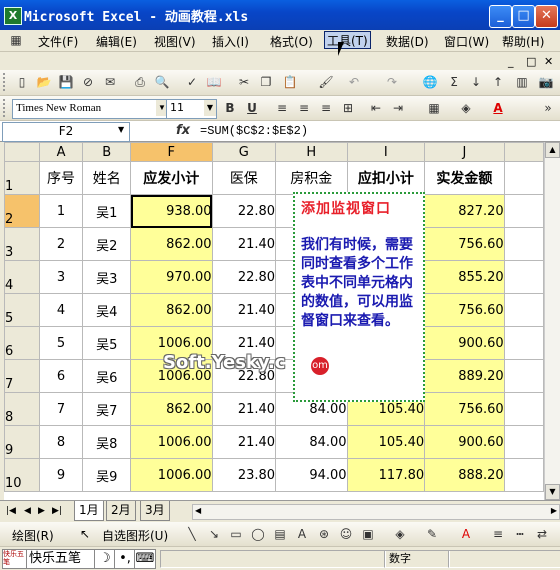  Describe the element at coordinates (171, 152) in the screenshot. I see `column-header-f: F` at that location.